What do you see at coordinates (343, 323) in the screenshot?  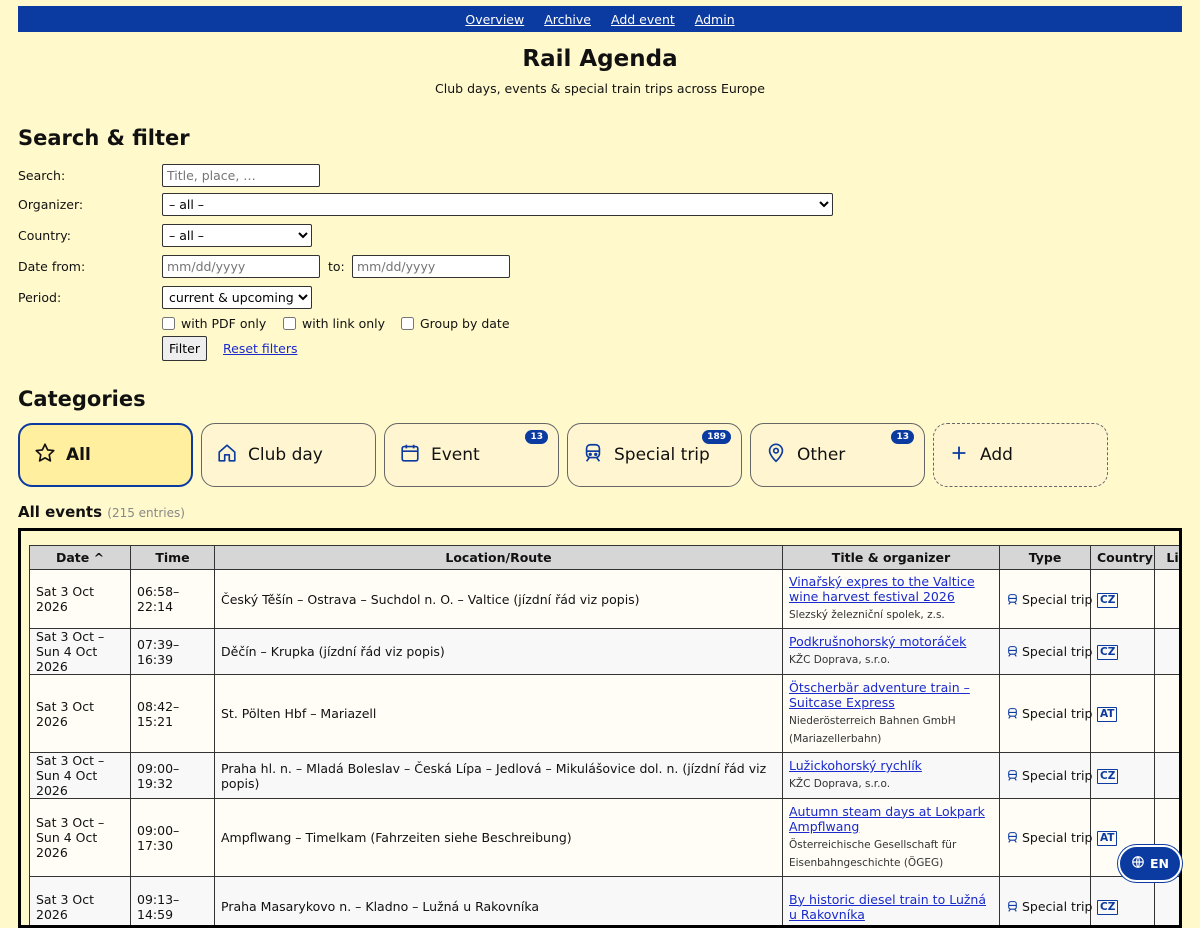 I see `link-only-label: with link only` at bounding box center [343, 323].